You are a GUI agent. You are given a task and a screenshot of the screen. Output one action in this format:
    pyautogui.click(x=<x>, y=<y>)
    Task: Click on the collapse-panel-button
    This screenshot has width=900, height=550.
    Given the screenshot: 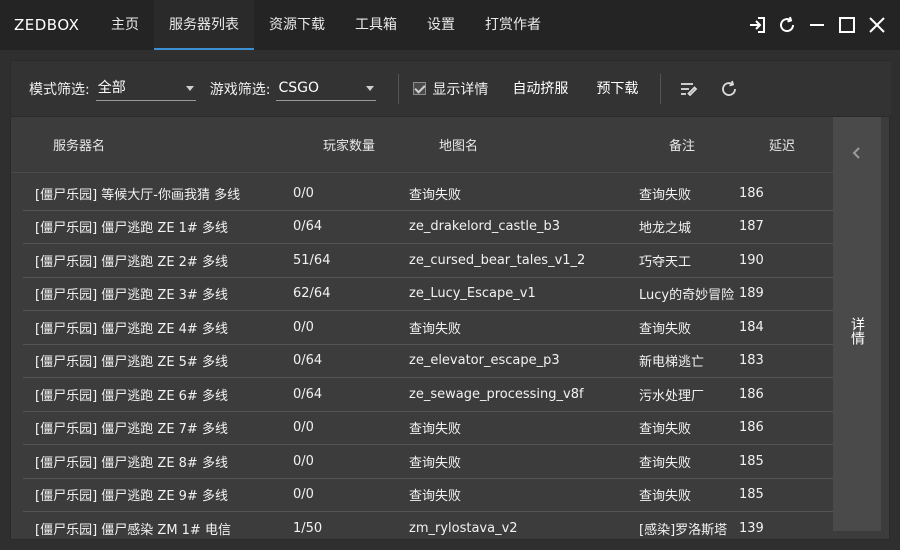 What is the action you would take?
    pyautogui.click(x=857, y=153)
    